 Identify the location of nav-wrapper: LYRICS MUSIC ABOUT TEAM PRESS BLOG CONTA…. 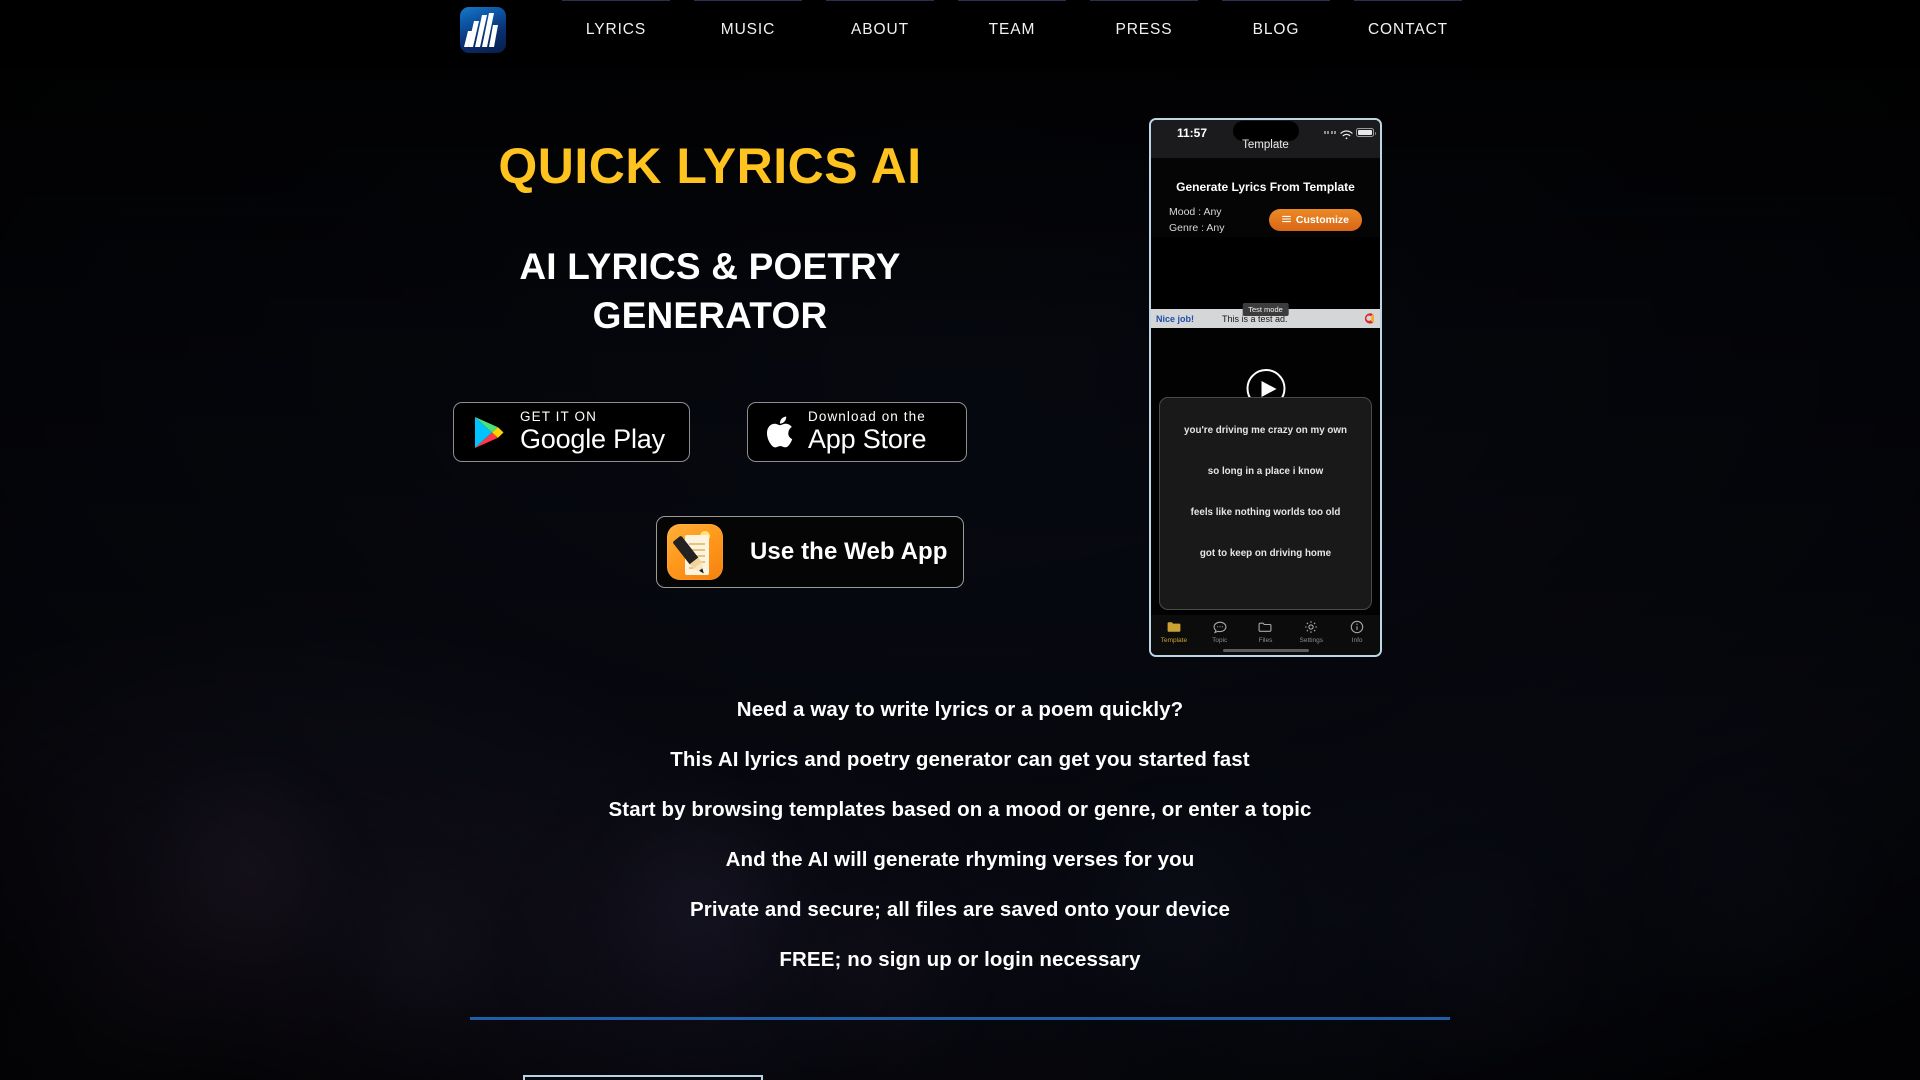
(967, 34).